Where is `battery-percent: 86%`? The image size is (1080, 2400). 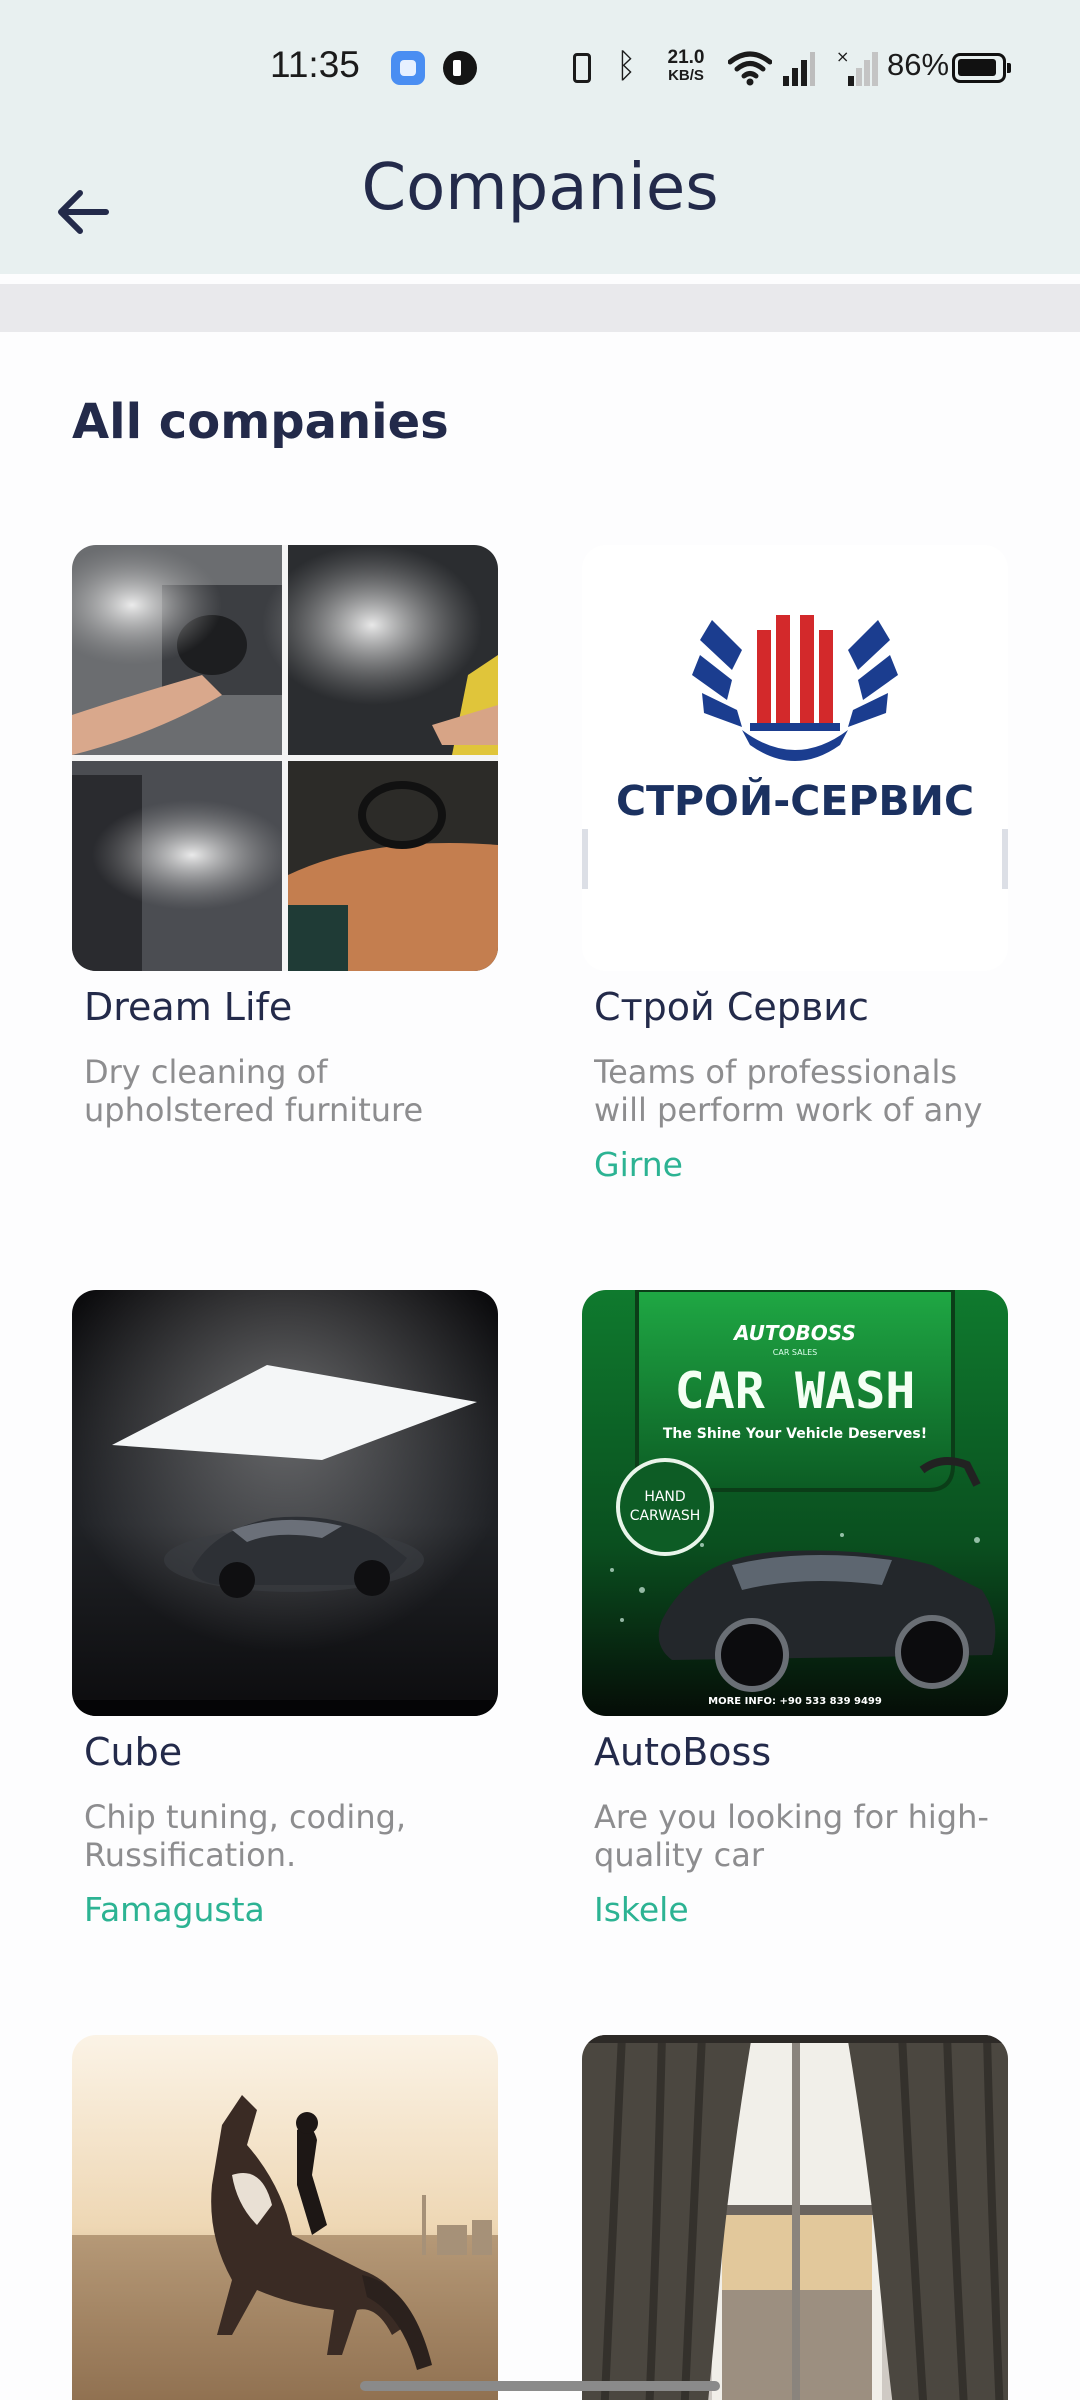 battery-percent: 86% is located at coordinates (918, 64).